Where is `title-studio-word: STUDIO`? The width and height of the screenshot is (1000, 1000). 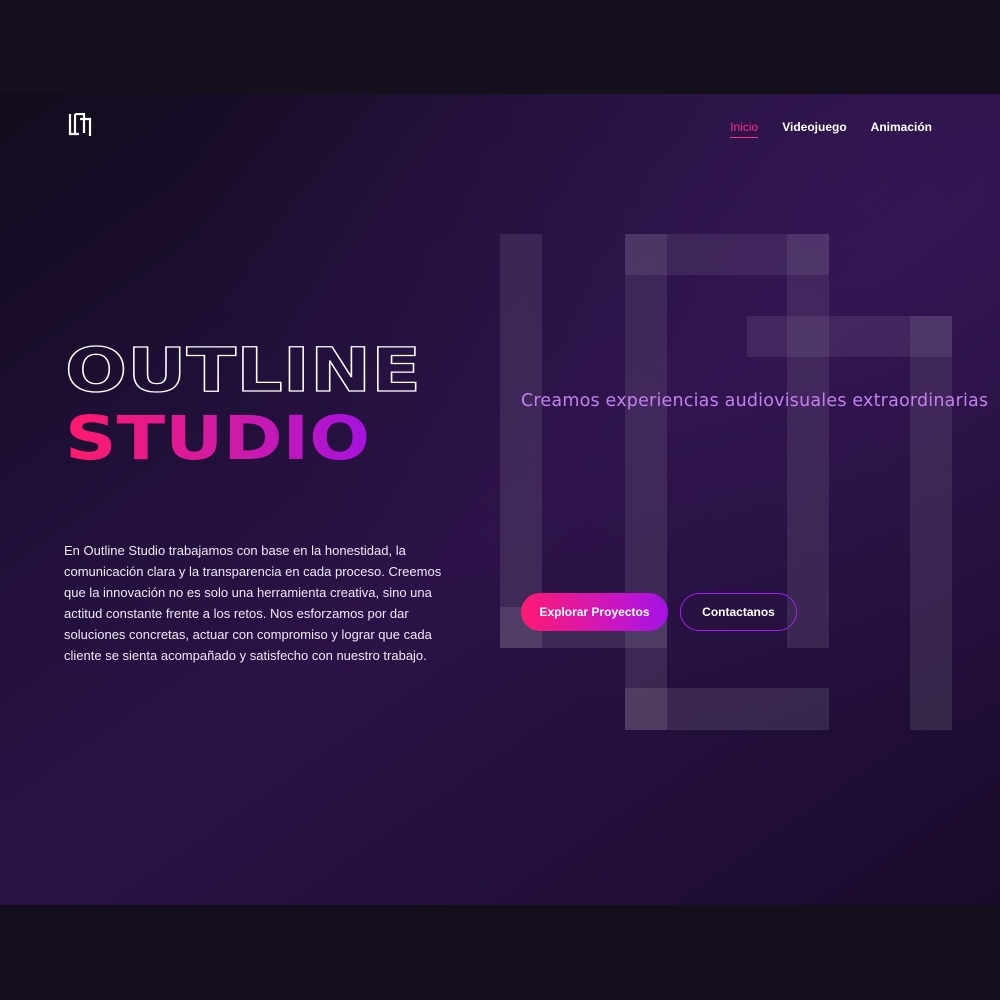 title-studio-word: STUDIO is located at coordinates (217, 436).